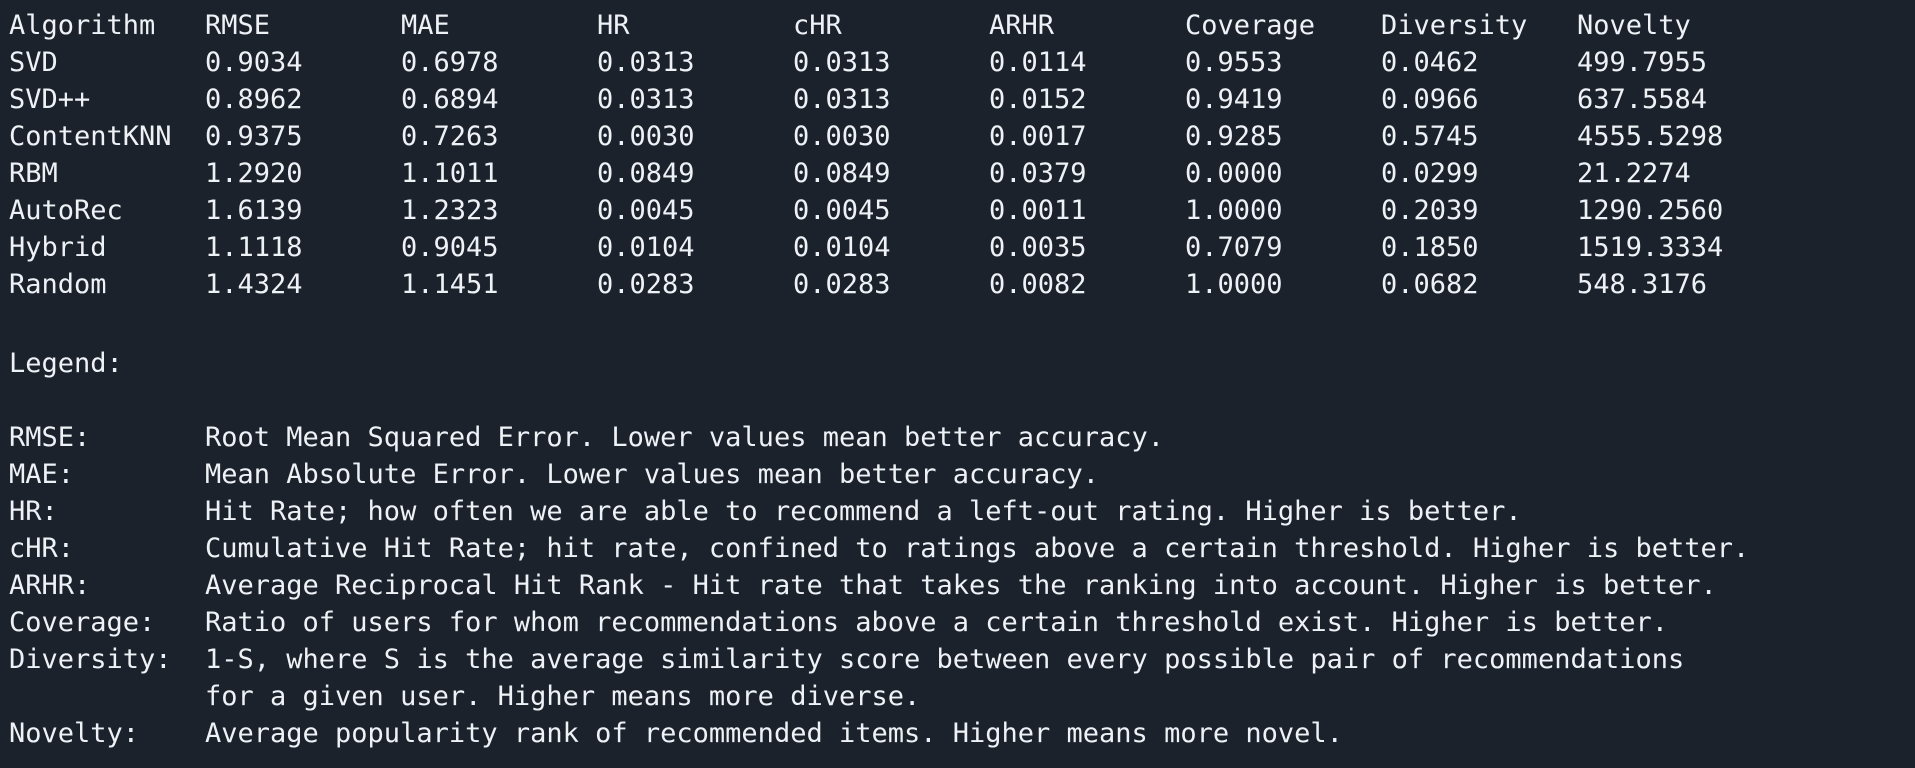  Describe the element at coordinates (1642, 99) in the screenshot. I see `metric-value: 637.5584` at that location.